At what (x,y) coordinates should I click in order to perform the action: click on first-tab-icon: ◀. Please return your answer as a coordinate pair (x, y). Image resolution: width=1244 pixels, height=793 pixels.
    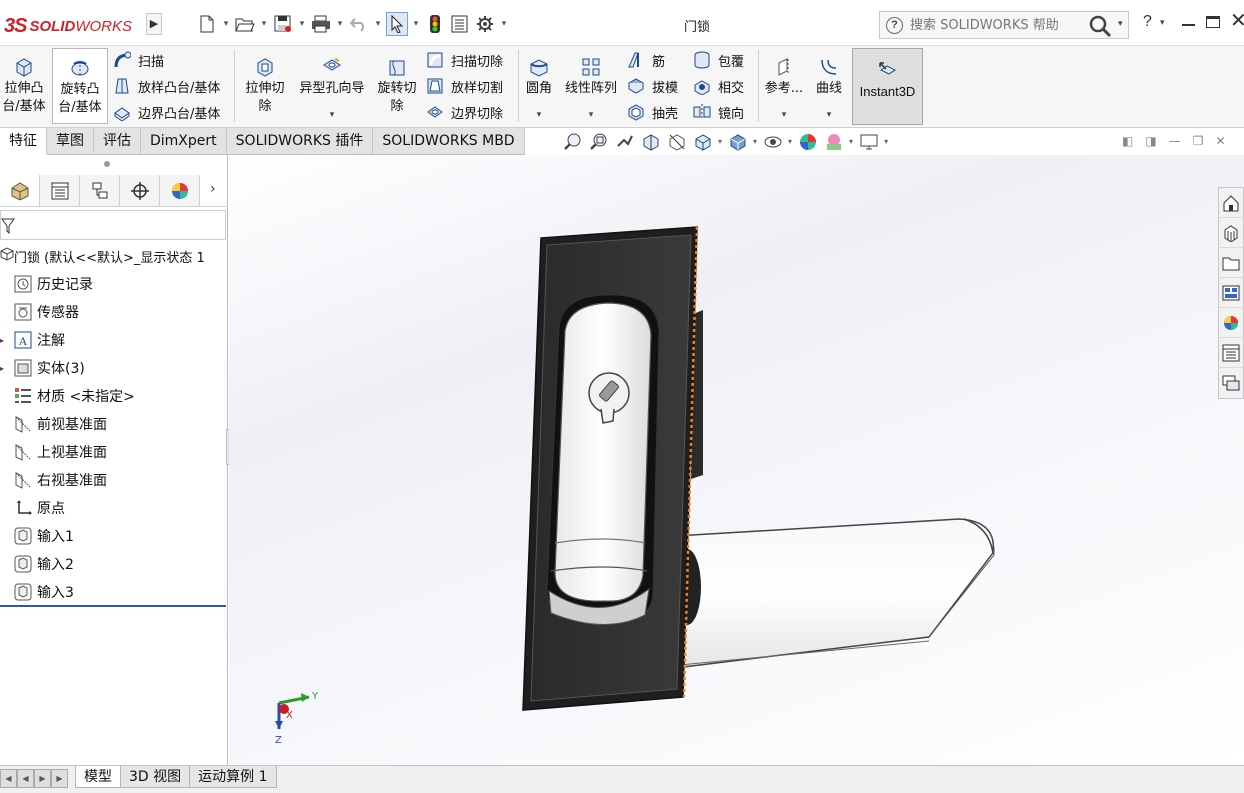
    Looking at the image, I should click on (8, 778).